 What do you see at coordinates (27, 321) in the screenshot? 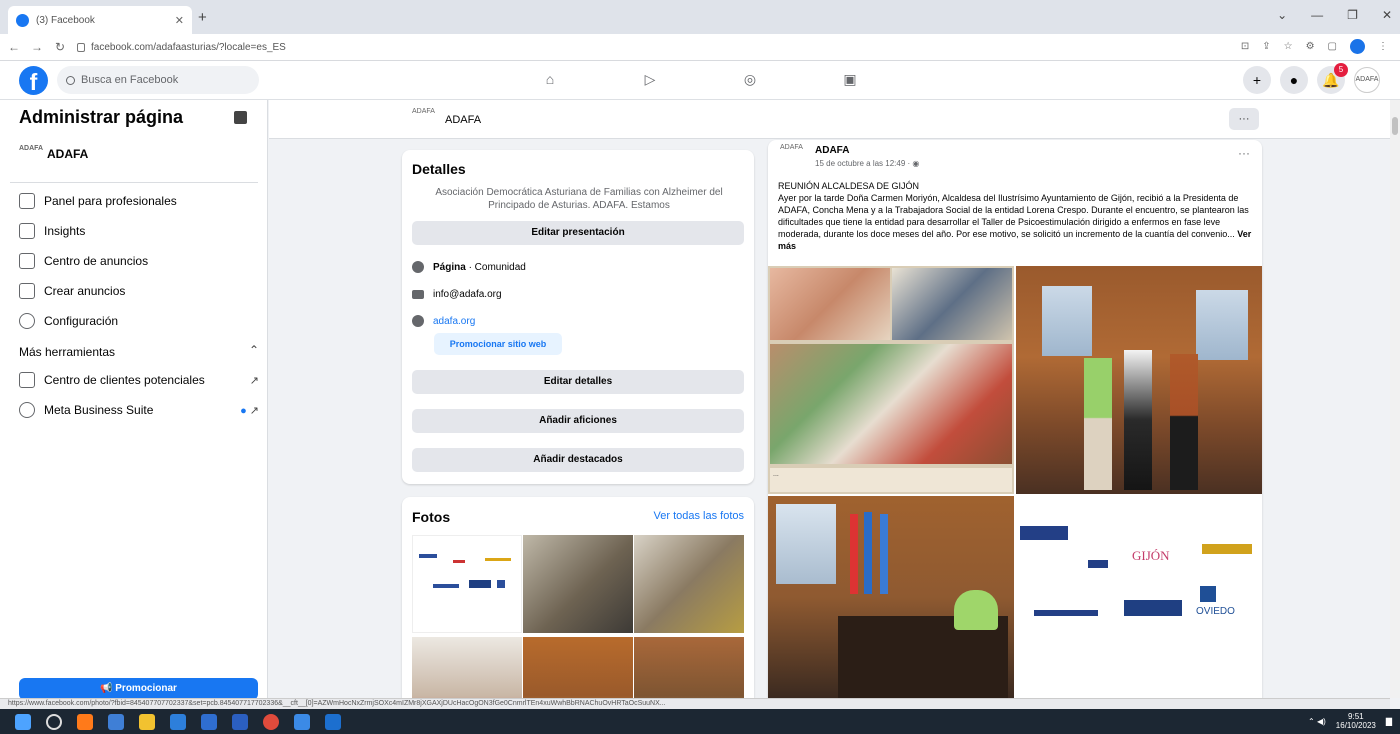
I see `gear-icon` at bounding box center [27, 321].